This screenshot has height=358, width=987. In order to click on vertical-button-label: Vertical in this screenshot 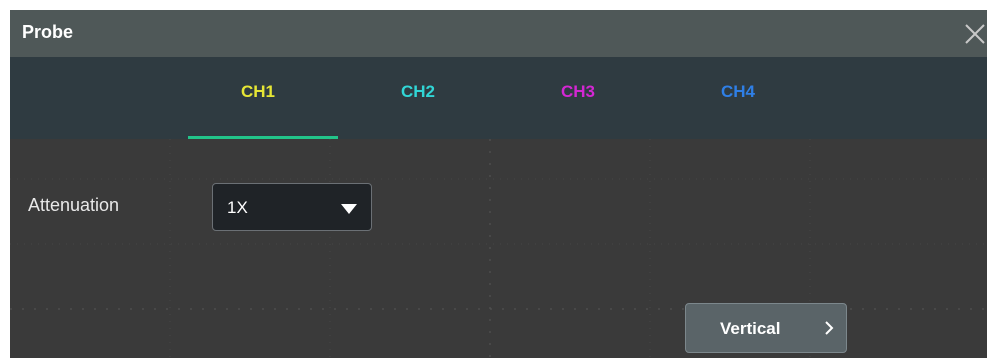, I will do `click(750, 328)`.